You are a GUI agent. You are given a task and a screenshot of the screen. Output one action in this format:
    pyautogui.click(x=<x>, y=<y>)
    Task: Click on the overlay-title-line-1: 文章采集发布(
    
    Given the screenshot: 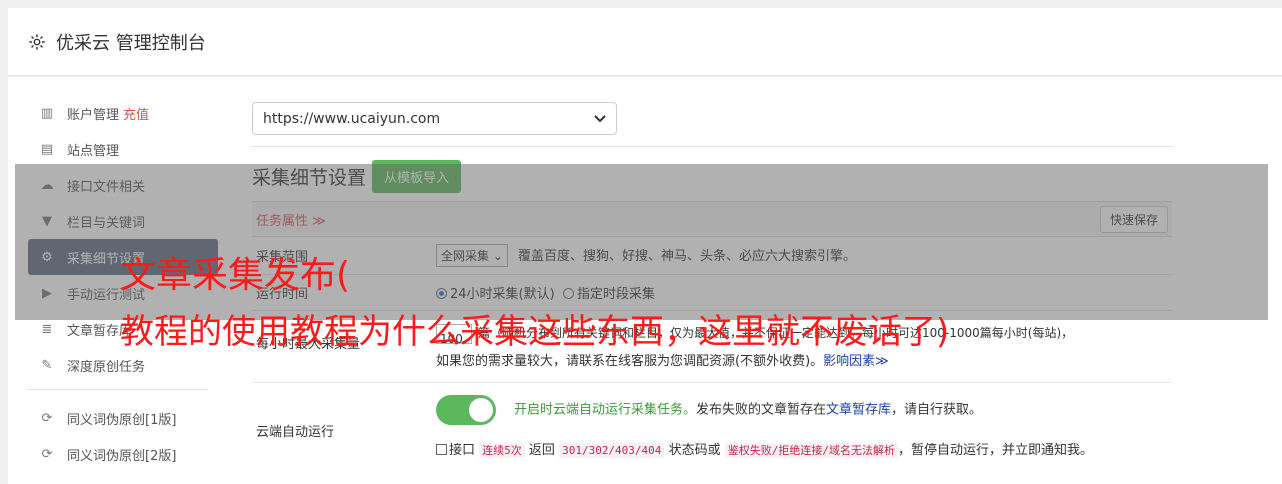 What is the action you would take?
    pyautogui.click(x=235, y=275)
    